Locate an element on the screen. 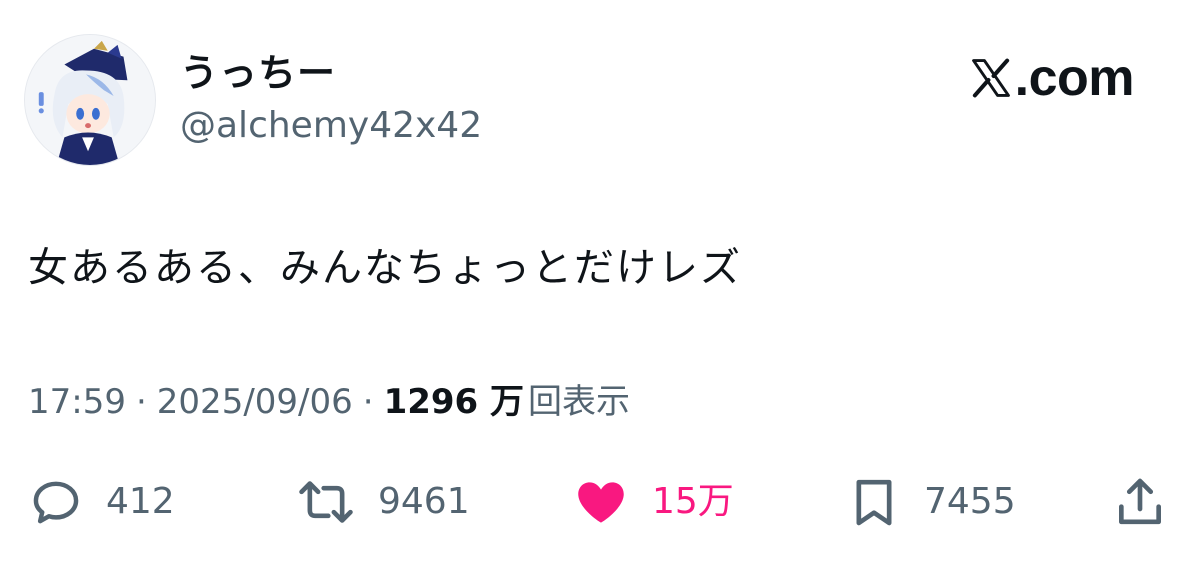 The image size is (1200, 567). anime-character-avatar-icon is located at coordinates (90, 100).